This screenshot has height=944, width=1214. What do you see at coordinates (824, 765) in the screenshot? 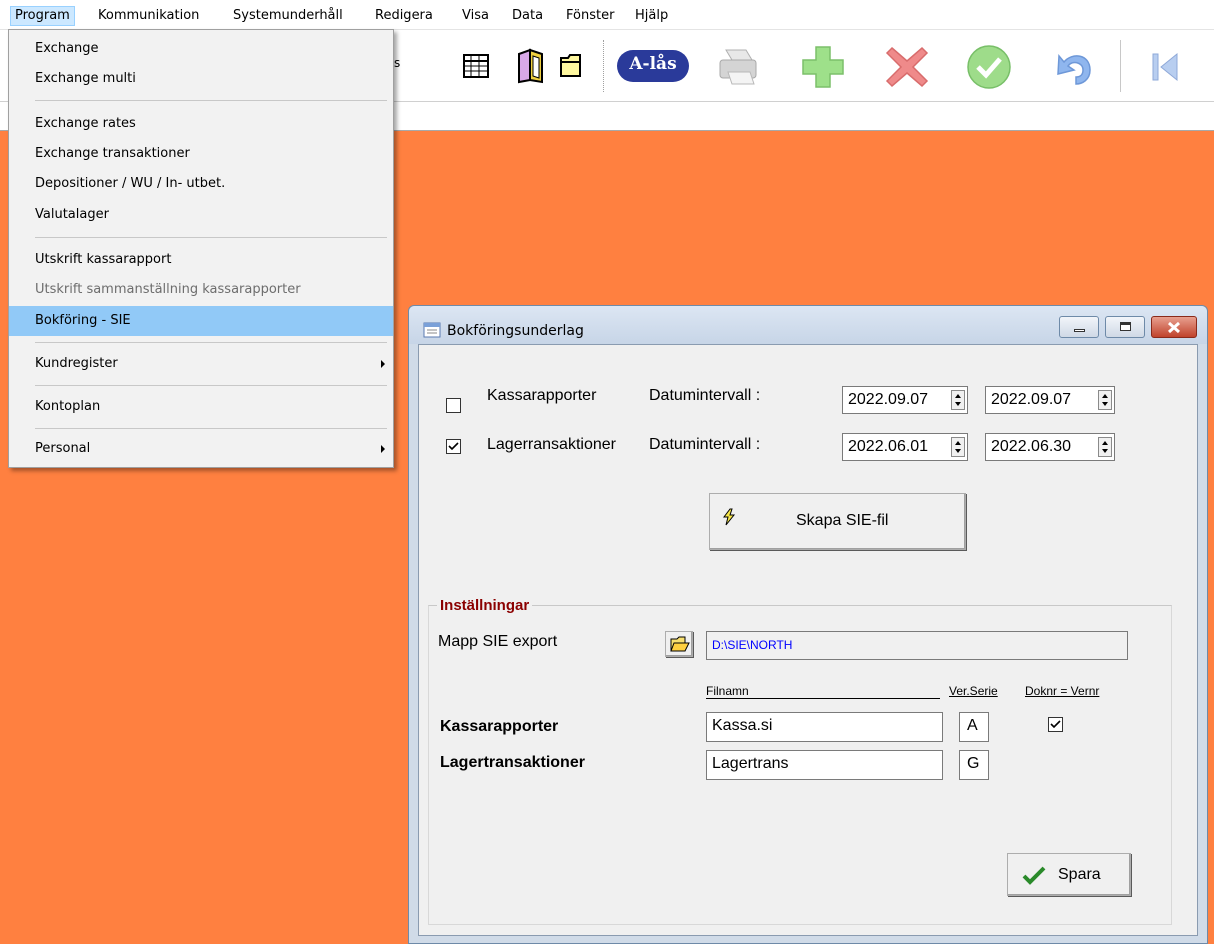
I see `lager-filename-field: Lagertrans` at bounding box center [824, 765].